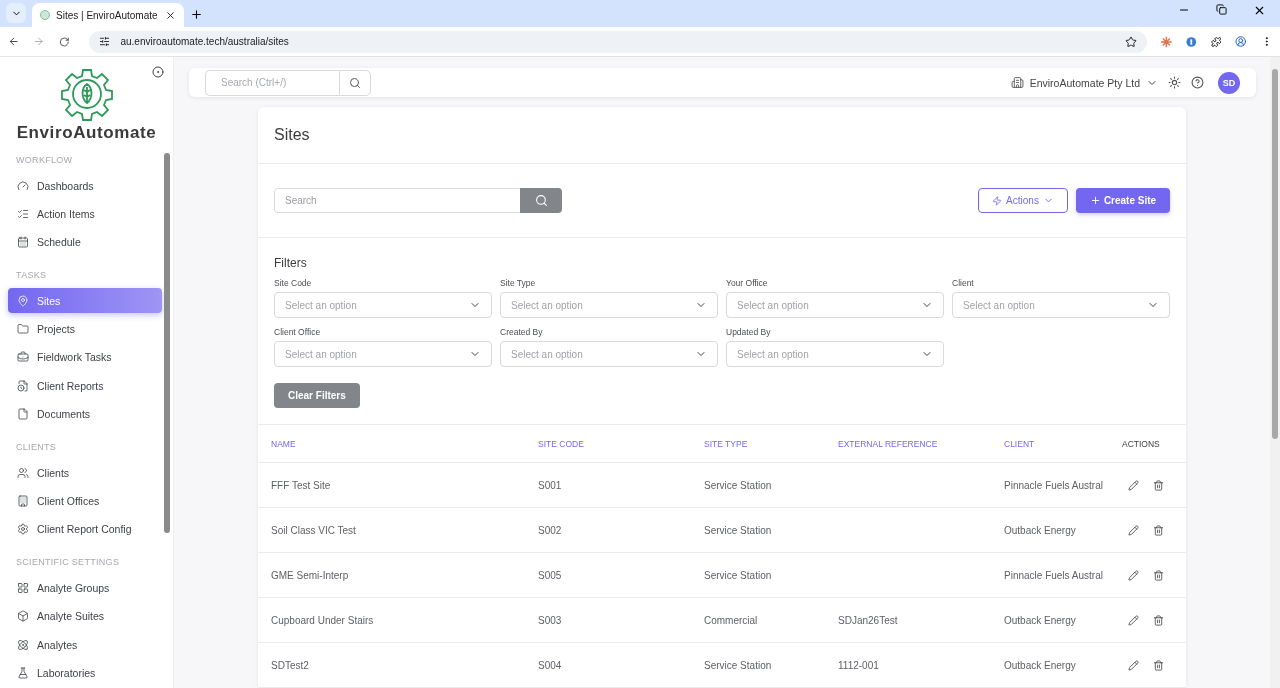  Describe the element at coordinates (205, 41) in the screenshot. I see `url-text: au.enviroautomate.tech/australia/sites` at that location.